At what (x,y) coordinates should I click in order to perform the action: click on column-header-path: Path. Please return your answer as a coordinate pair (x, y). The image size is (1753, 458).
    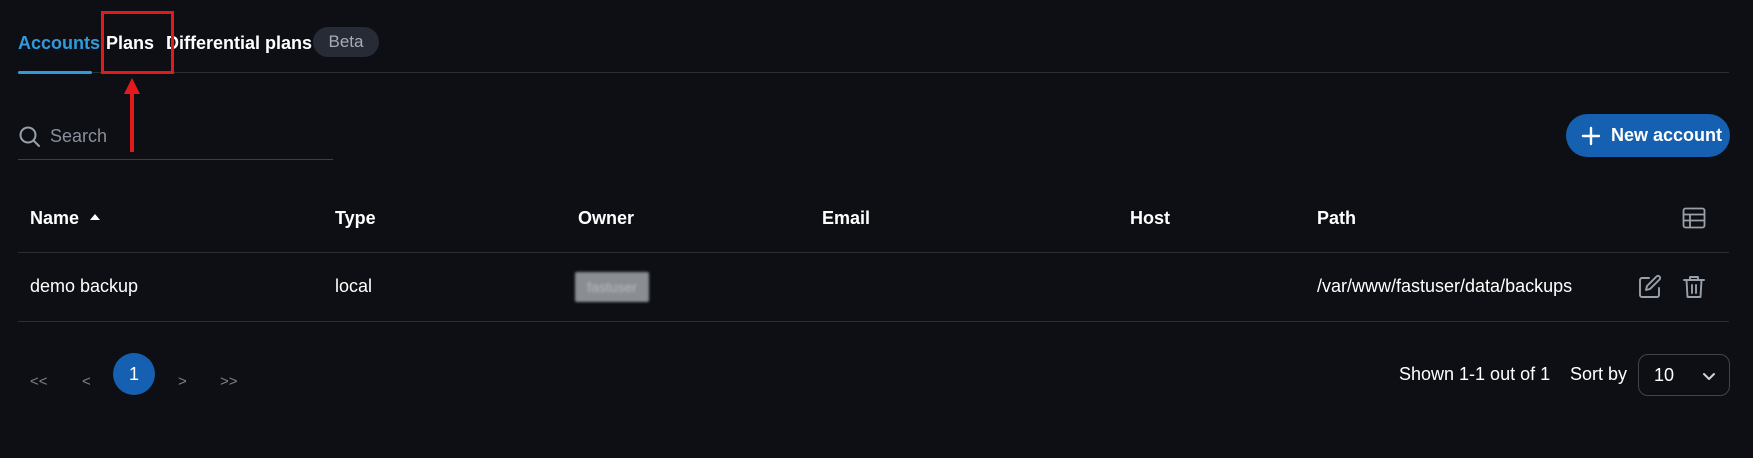
    Looking at the image, I should click on (1336, 218).